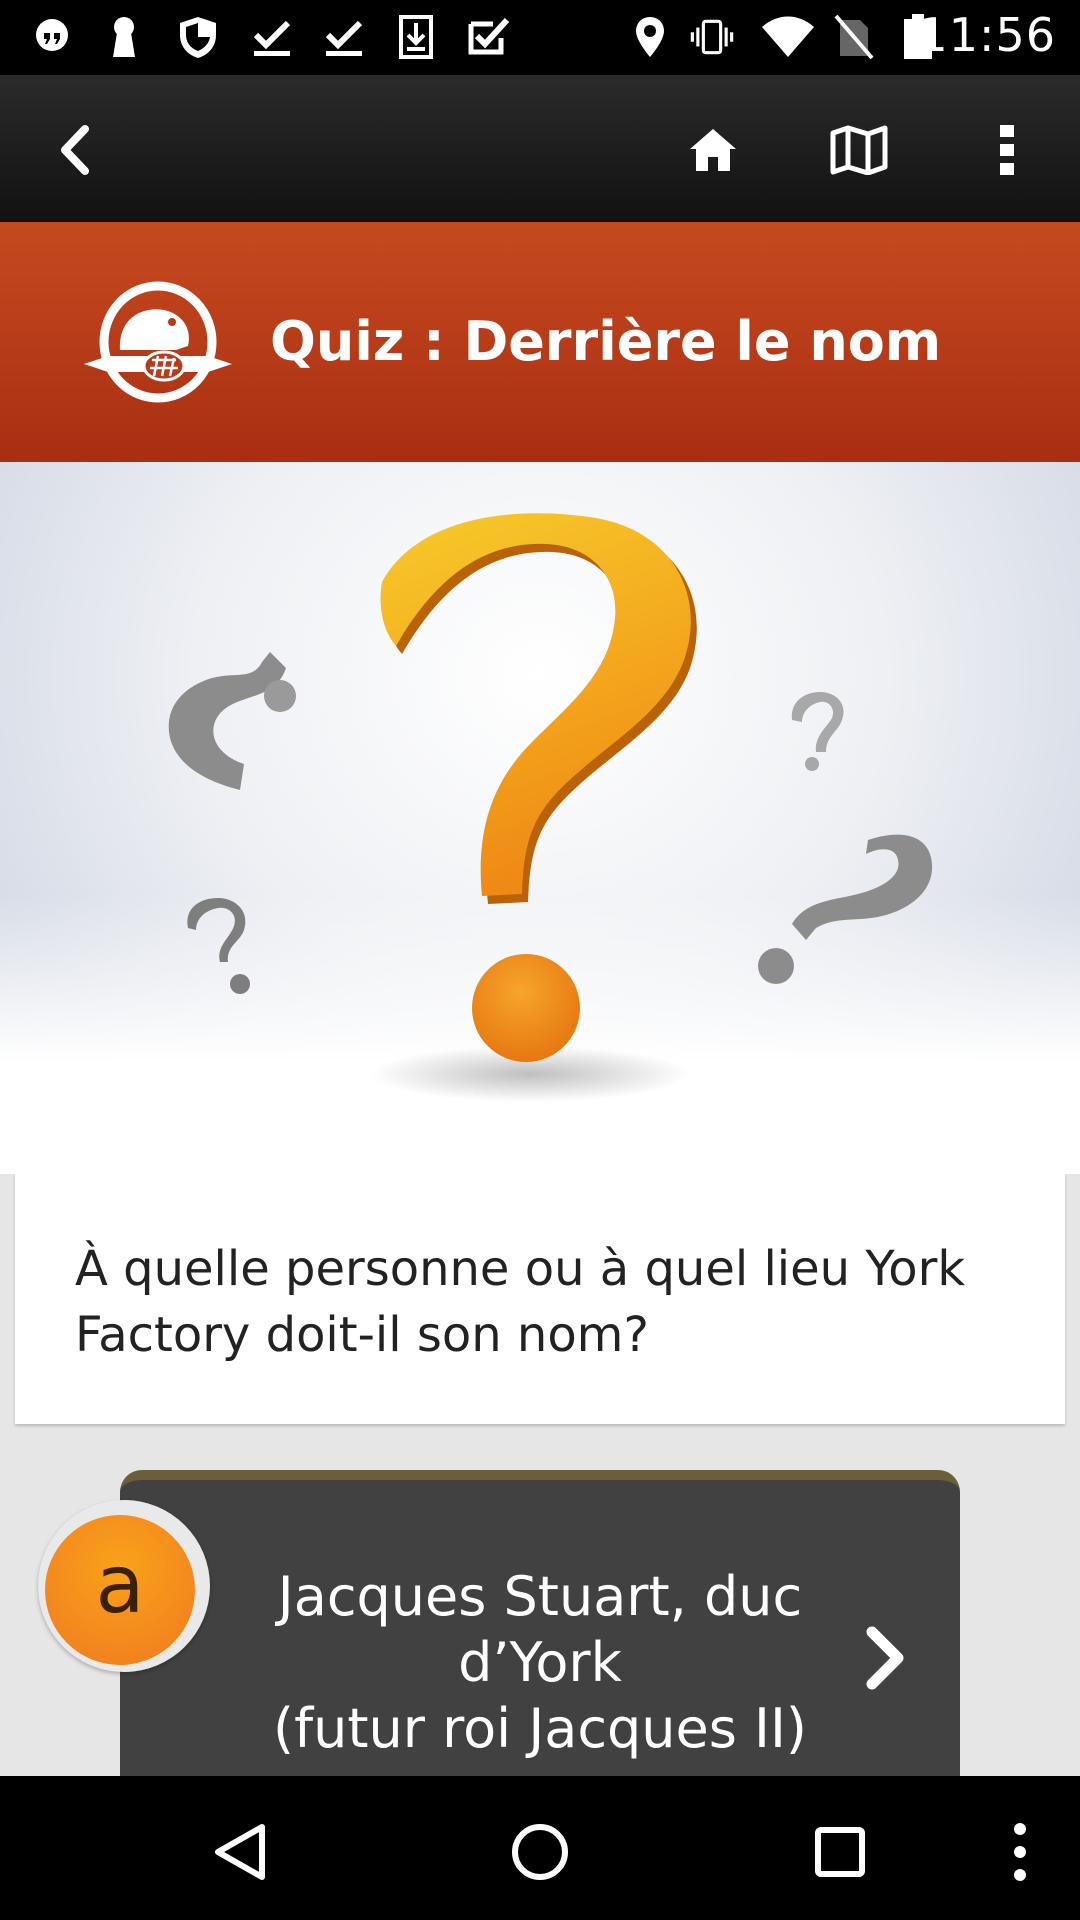  Describe the element at coordinates (788, 37) in the screenshot. I see `wifi-icon` at that location.